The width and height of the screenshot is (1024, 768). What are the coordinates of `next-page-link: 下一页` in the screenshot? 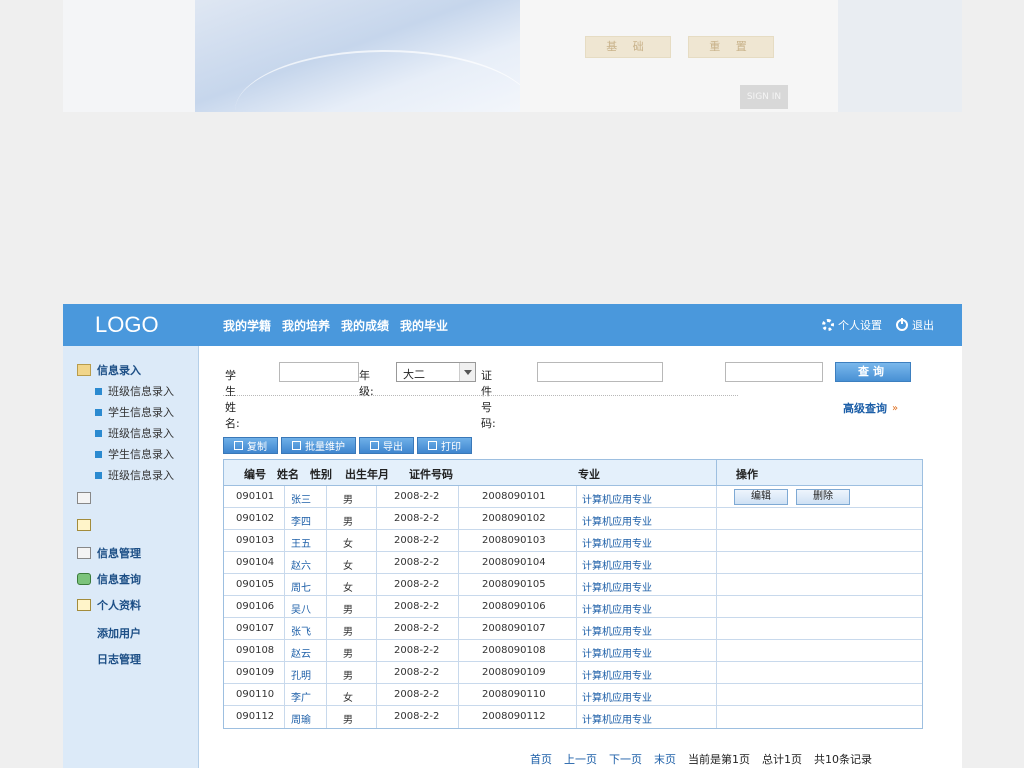 It's located at (625, 759).